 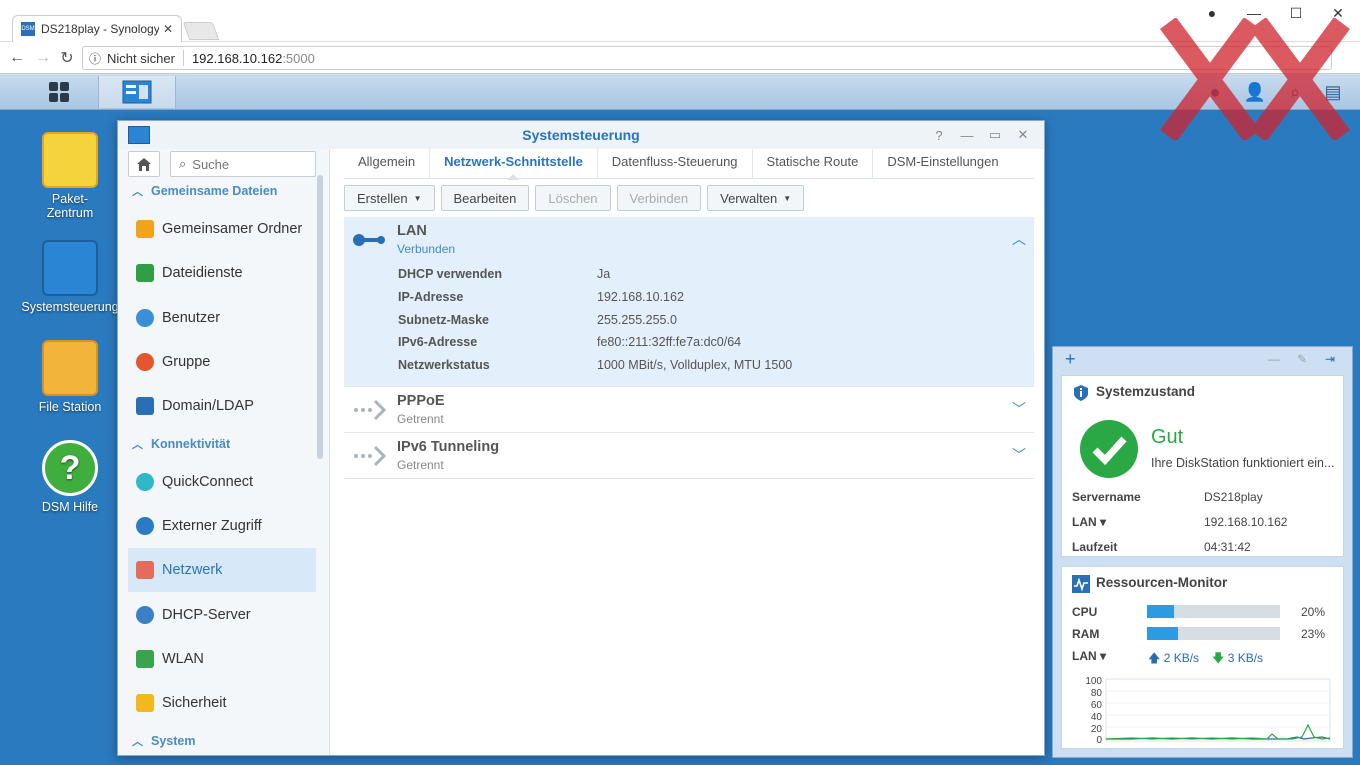 I want to click on sidebar-item-shared-folder: Gemeinsamer Ordner, so click(x=222, y=229).